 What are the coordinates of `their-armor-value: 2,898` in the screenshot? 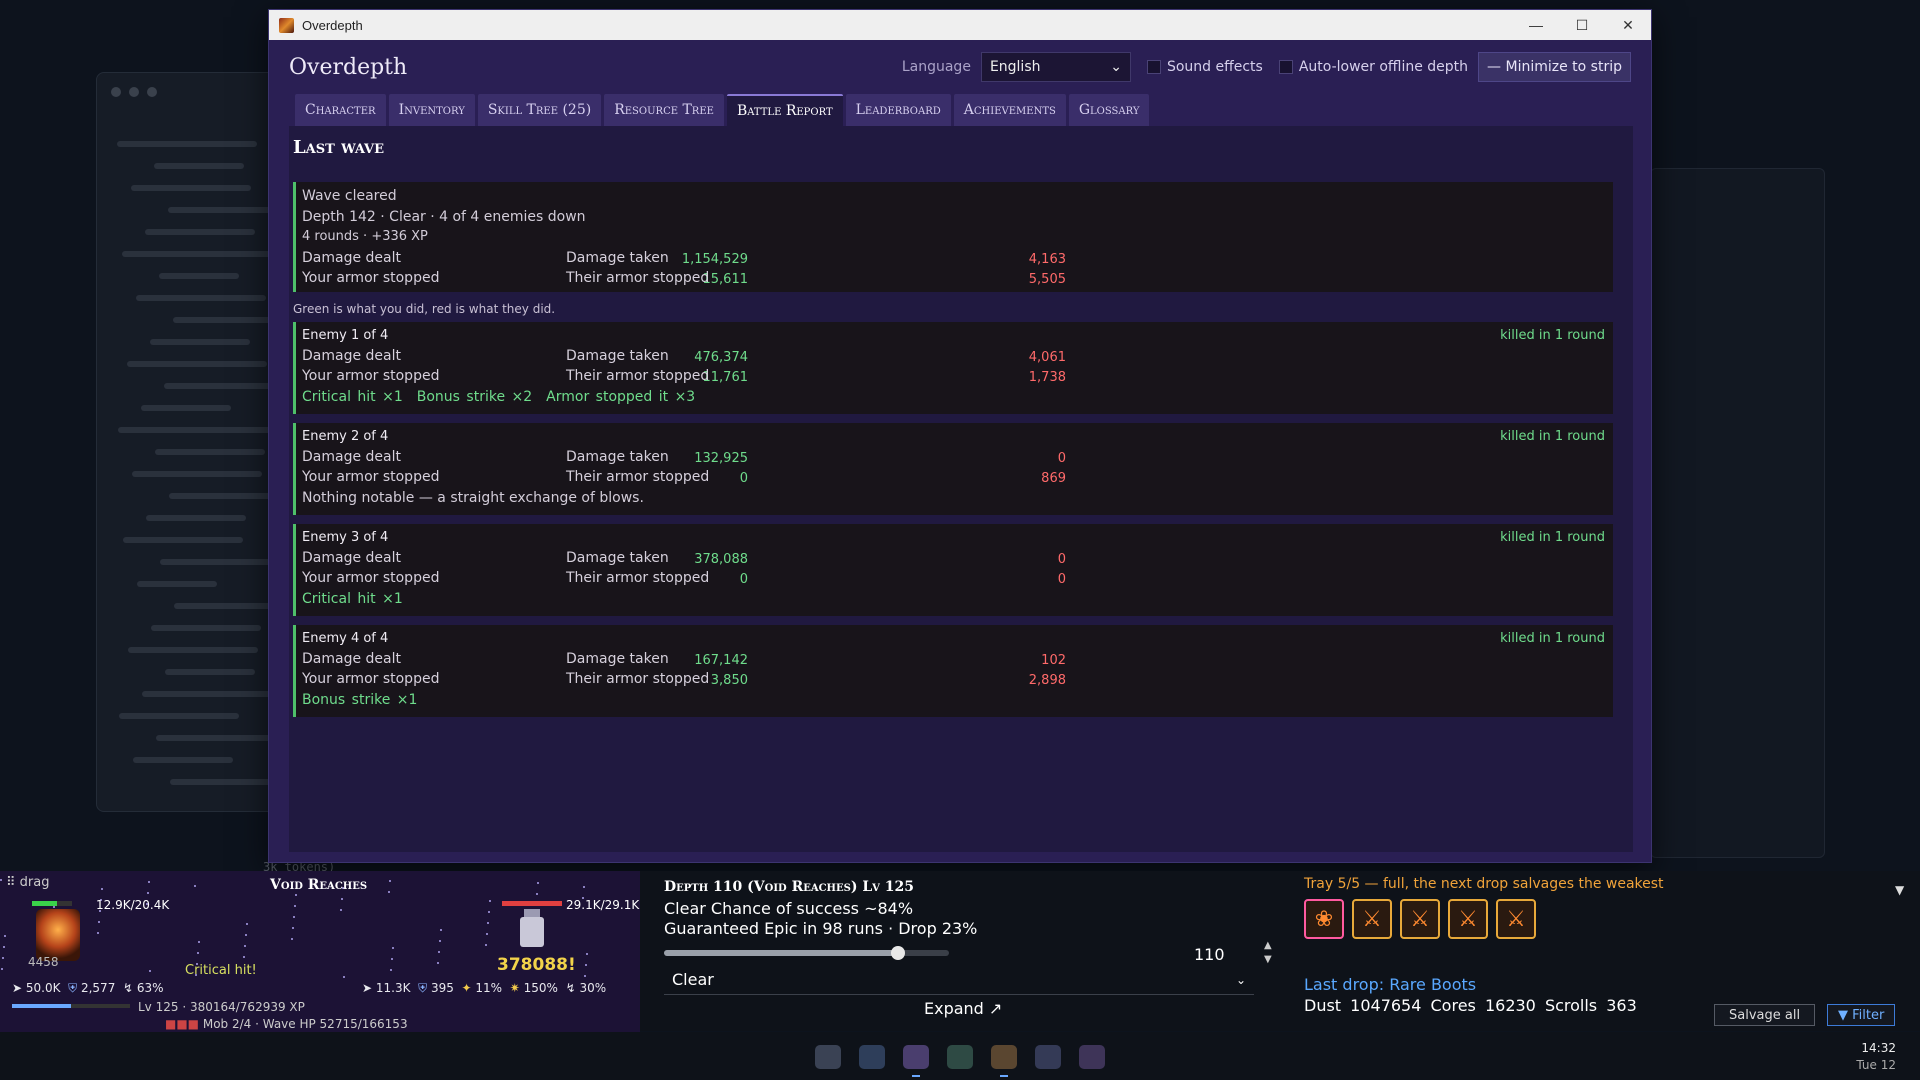 It's located at (1047, 680).